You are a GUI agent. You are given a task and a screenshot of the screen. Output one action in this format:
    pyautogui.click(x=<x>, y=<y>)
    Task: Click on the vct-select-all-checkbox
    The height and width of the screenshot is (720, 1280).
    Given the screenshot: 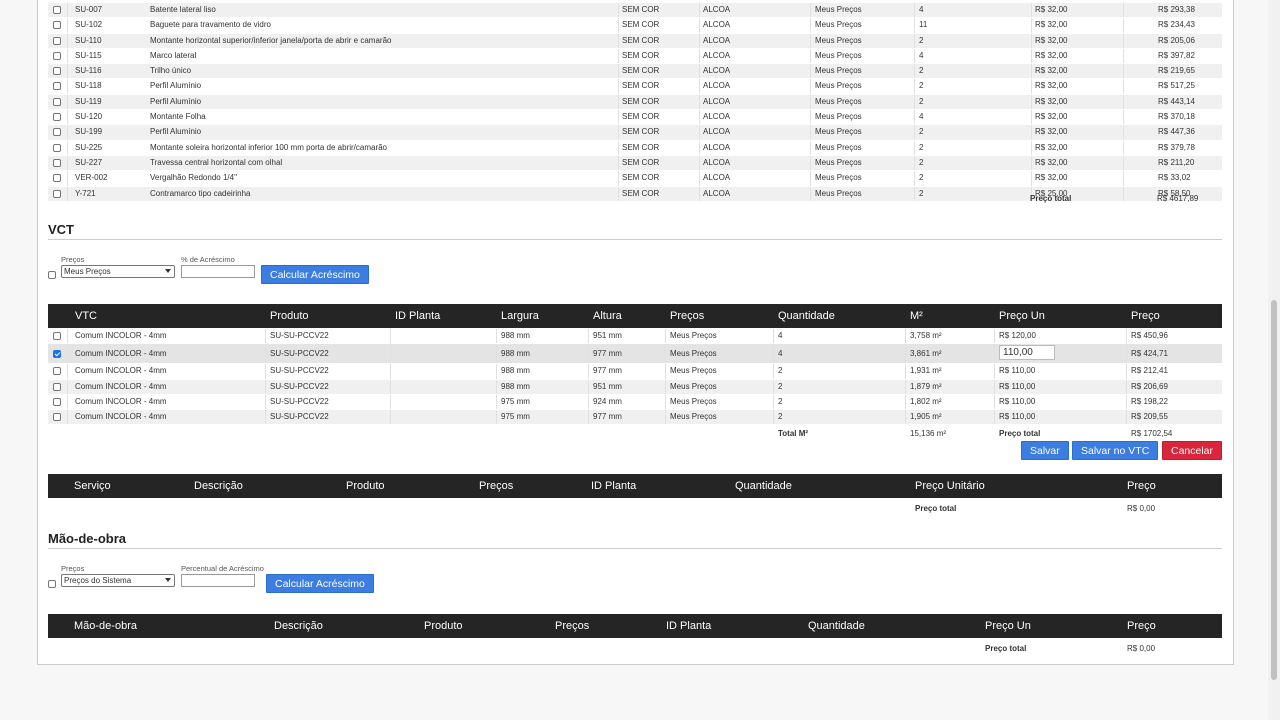 What is the action you would take?
    pyautogui.click(x=52, y=275)
    